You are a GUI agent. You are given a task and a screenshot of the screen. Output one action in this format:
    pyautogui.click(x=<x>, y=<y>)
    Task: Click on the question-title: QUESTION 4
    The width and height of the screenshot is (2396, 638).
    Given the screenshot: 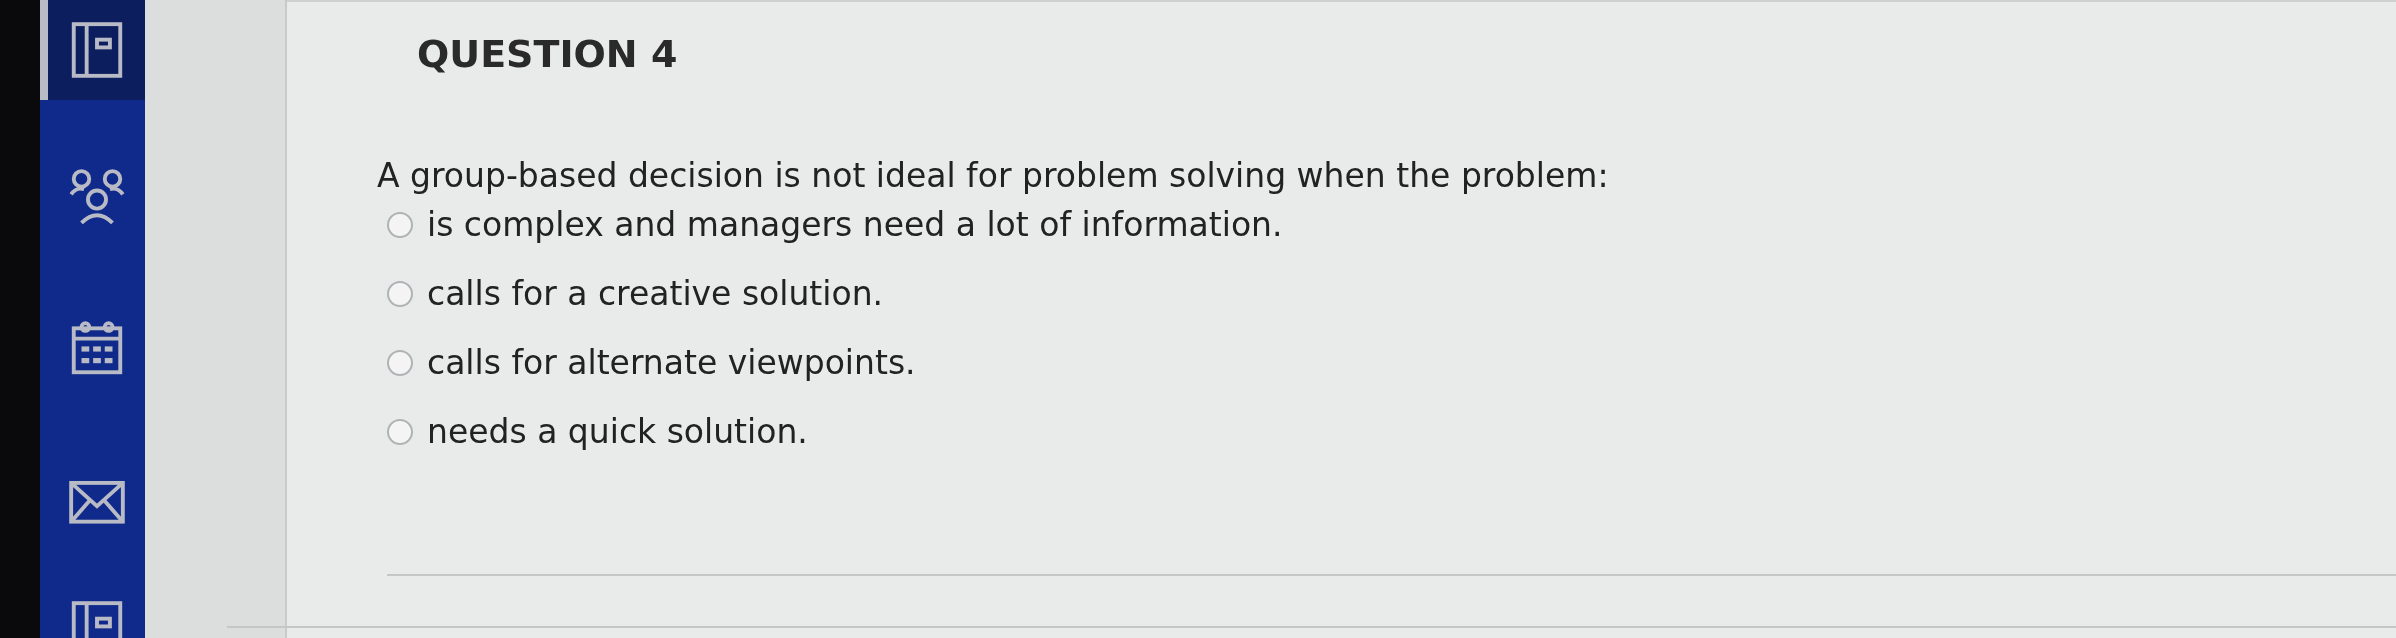 What is the action you would take?
    pyautogui.click(x=548, y=54)
    